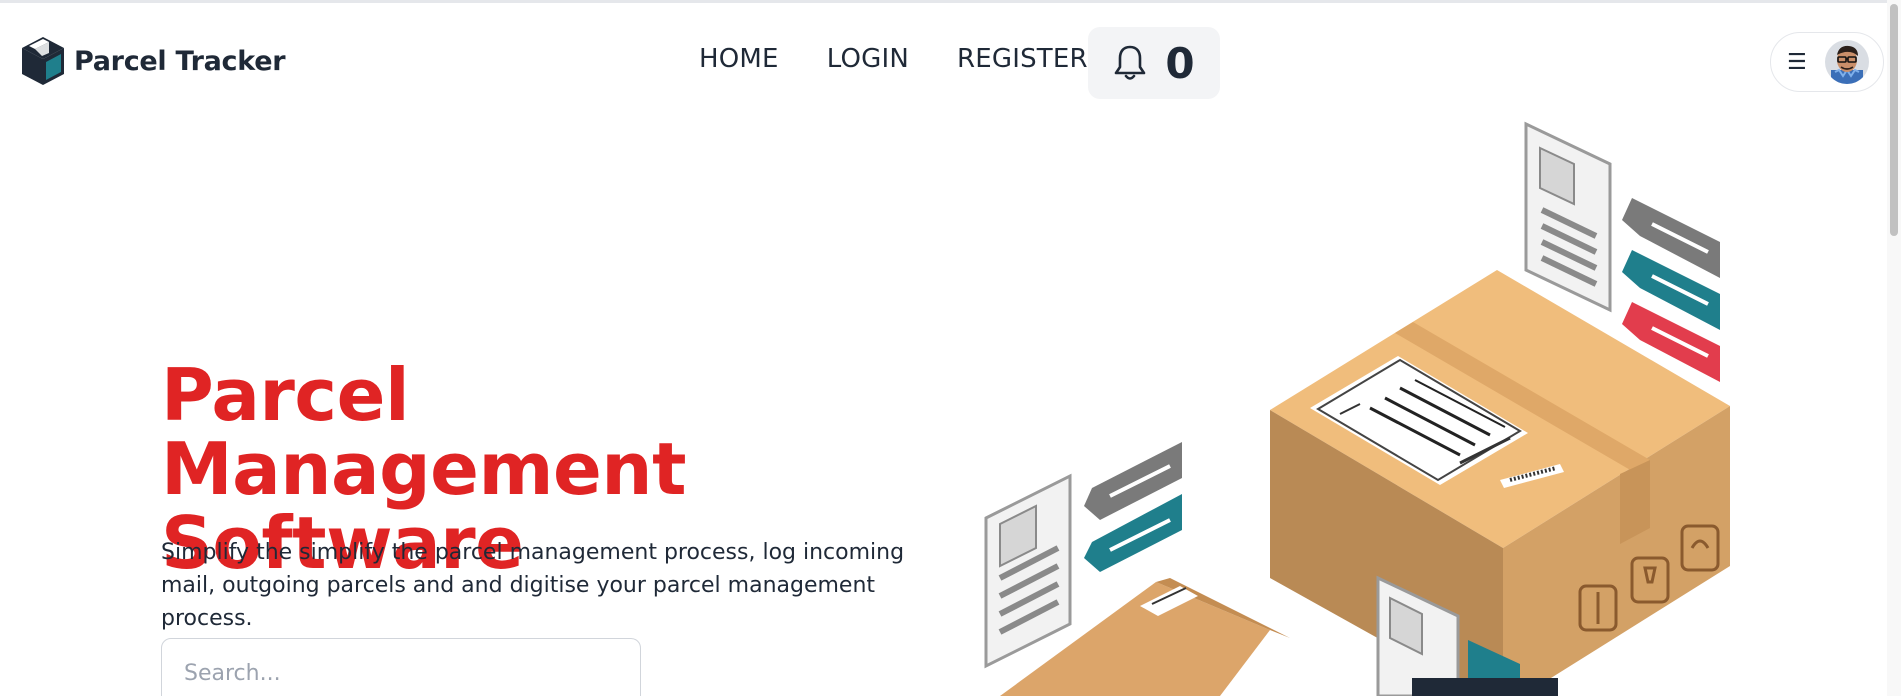 The height and width of the screenshot is (696, 1901). I want to click on top-border, so click(950, 1).